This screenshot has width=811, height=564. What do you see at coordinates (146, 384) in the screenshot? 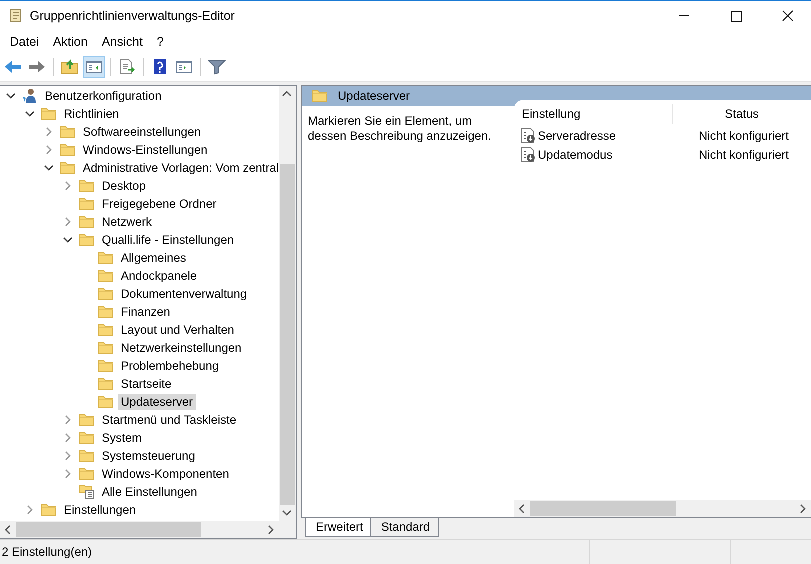
I see `tree-item: Startseite` at bounding box center [146, 384].